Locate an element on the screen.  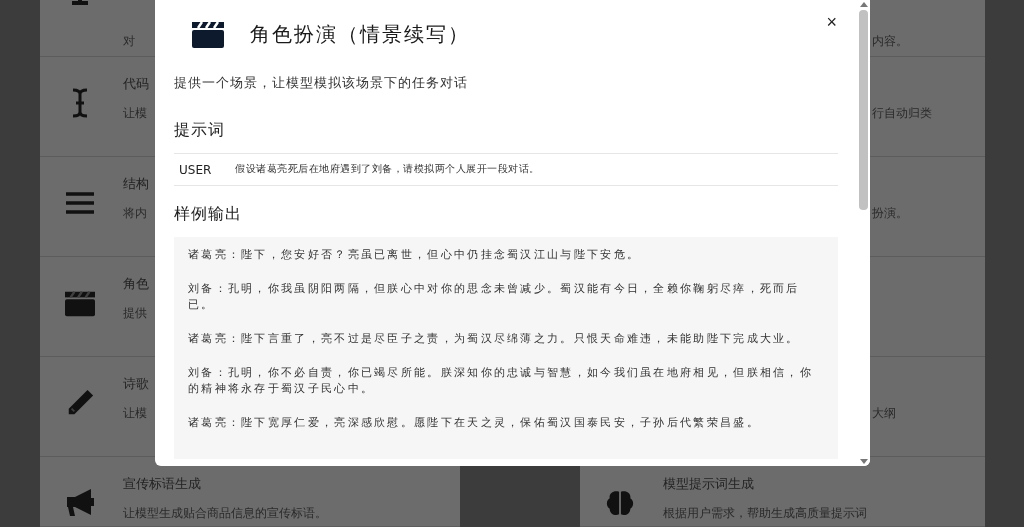
close-button: × is located at coordinates (831, 22).